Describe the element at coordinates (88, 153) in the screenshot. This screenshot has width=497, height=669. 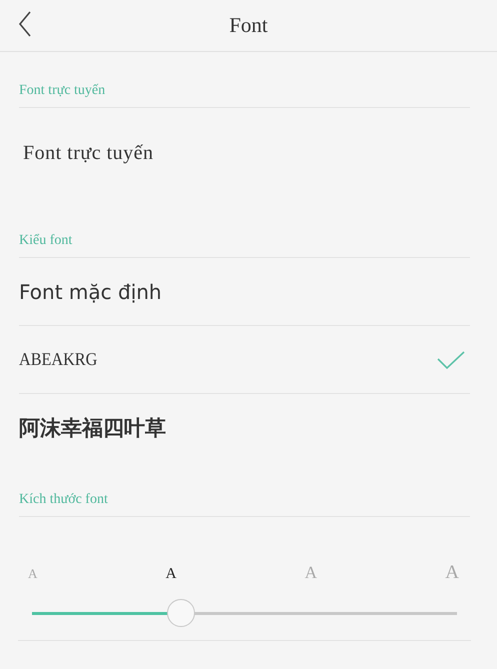
I see `online-fonts-link: Font trực tuyến` at that location.